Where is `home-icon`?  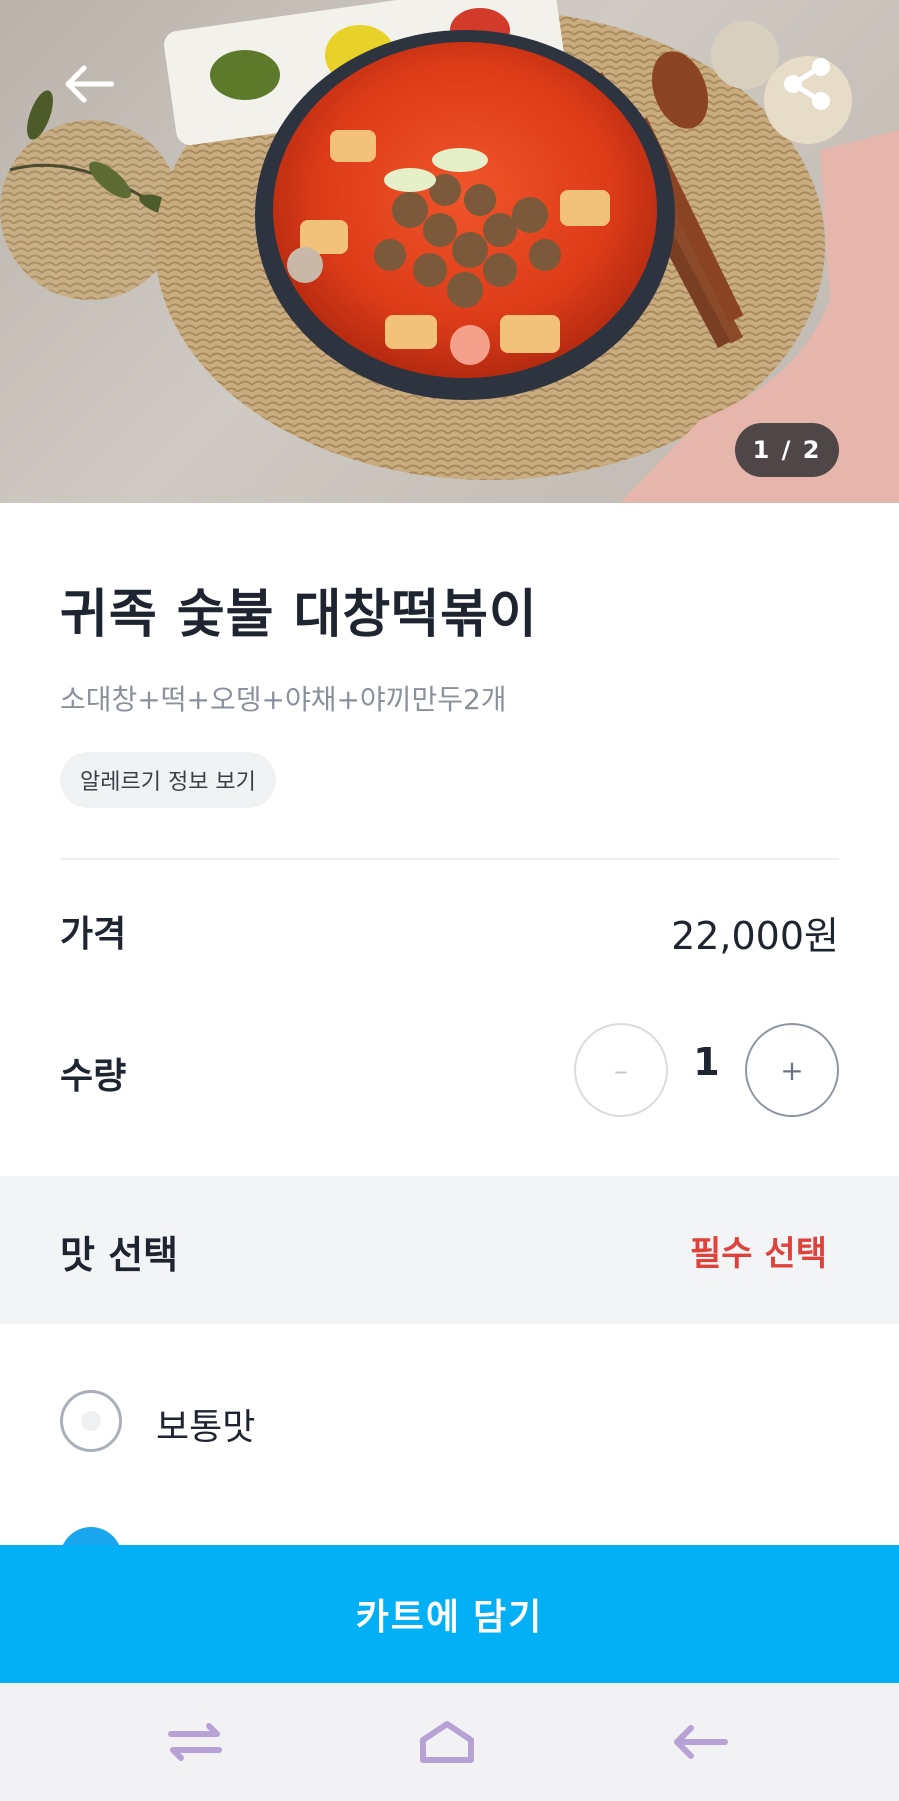 home-icon is located at coordinates (447, 1742).